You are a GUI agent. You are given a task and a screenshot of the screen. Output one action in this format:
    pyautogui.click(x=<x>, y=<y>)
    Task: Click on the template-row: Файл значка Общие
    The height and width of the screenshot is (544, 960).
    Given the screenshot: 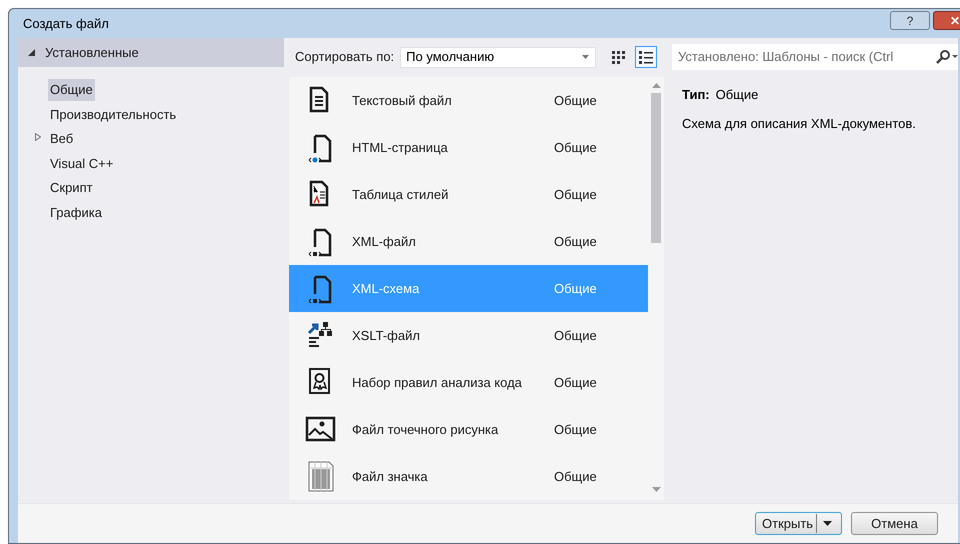 What is the action you would take?
    pyautogui.click(x=468, y=476)
    